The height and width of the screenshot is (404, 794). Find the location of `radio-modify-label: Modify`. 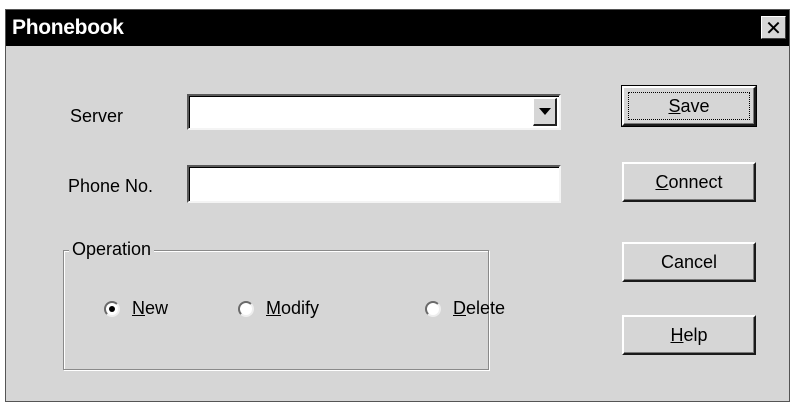

radio-modify-label: Modify is located at coordinates (293, 308).